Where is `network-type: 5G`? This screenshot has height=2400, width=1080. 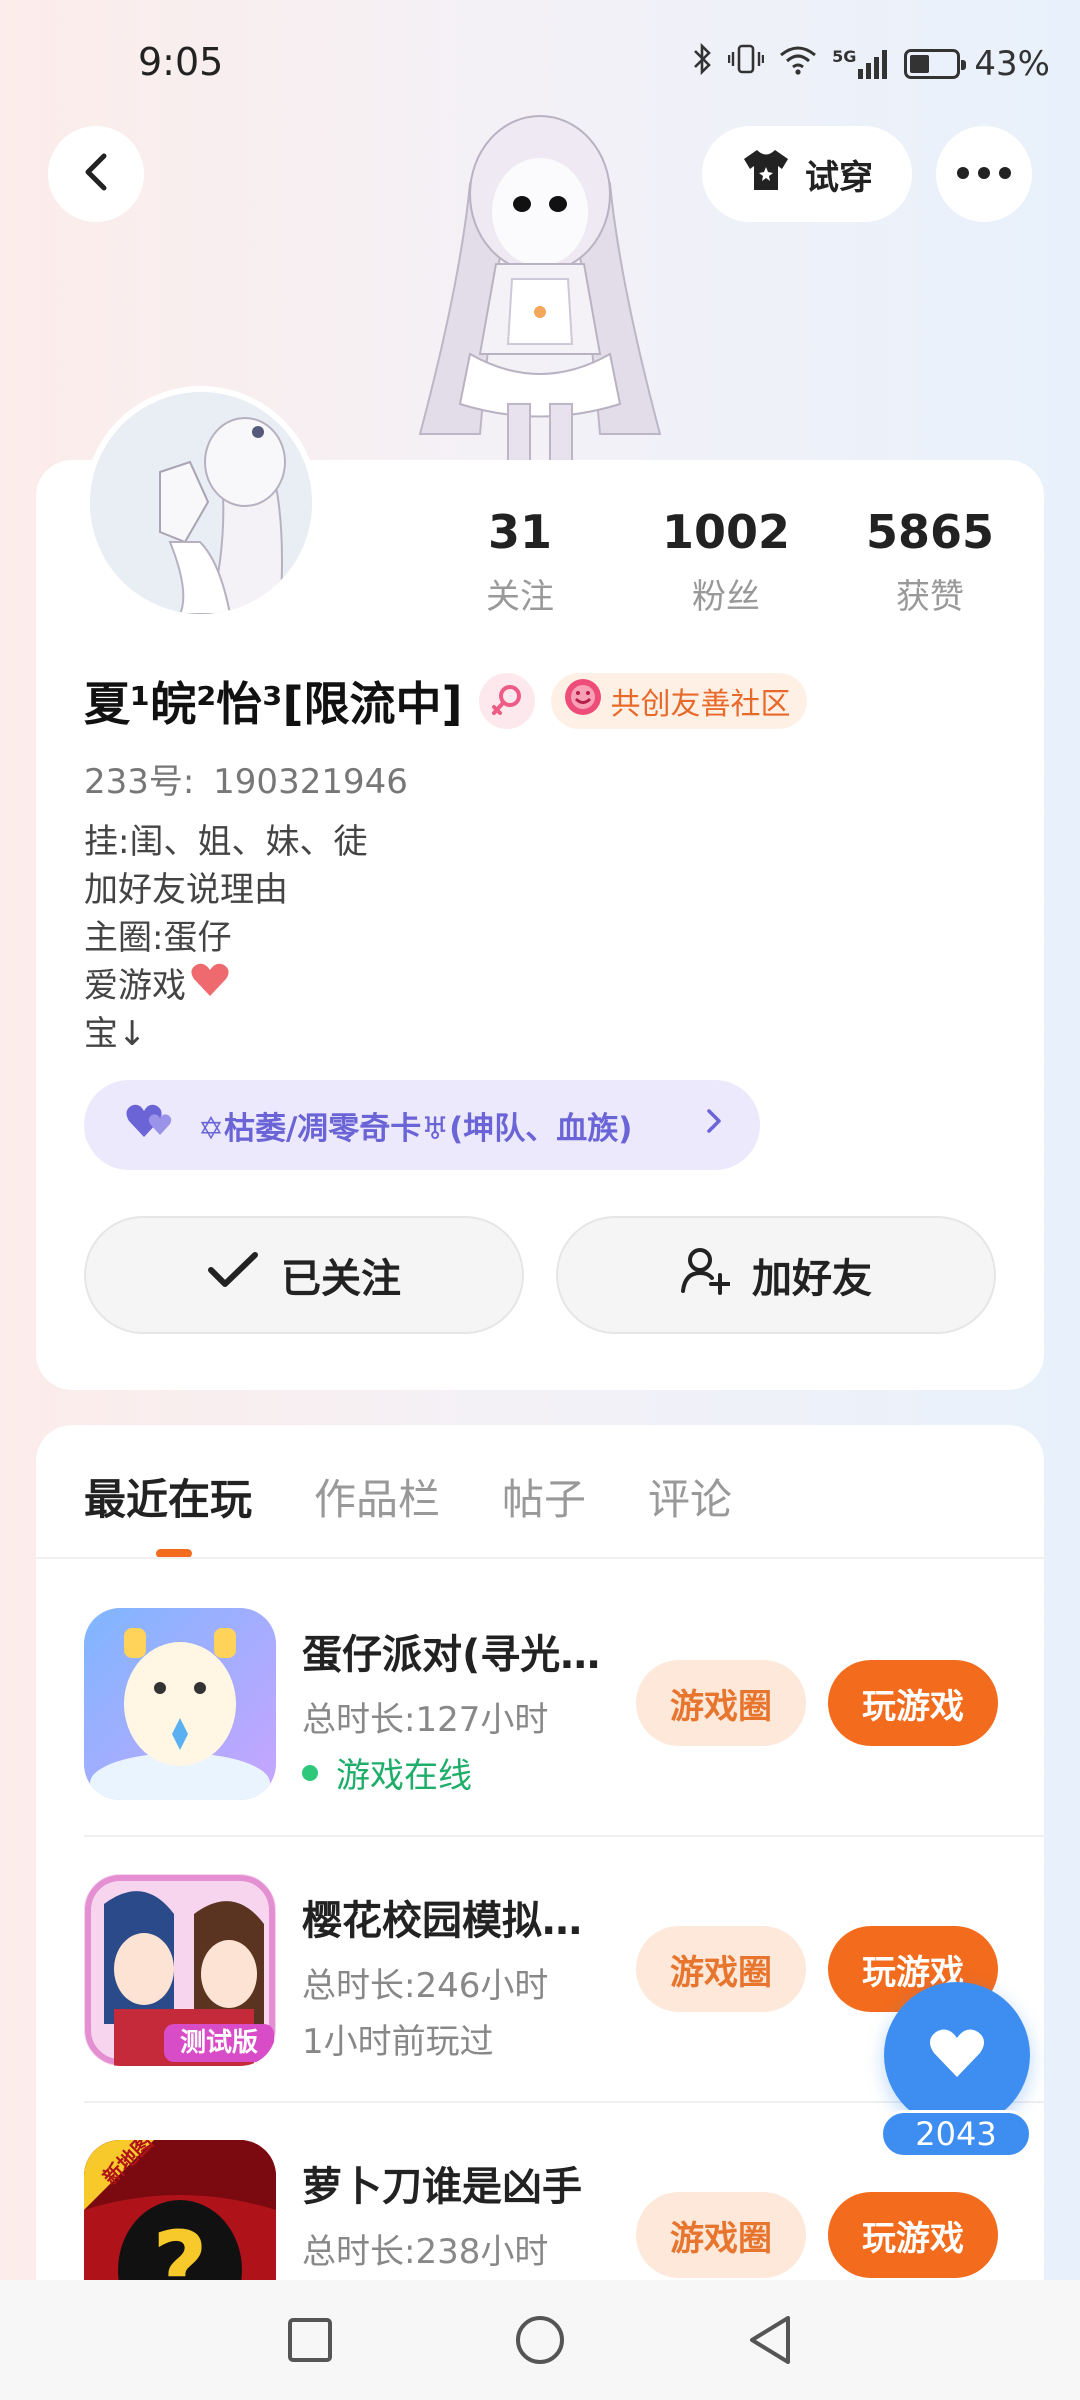
network-type: 5G is located at coordinates (844, 56).